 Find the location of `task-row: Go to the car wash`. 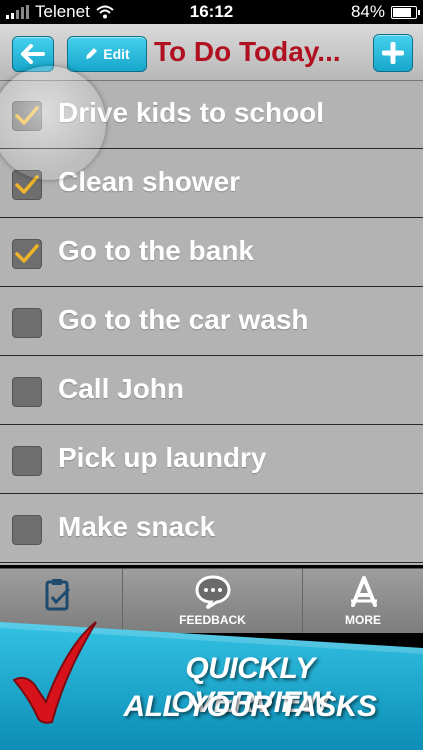

task-row: Go to the car wash is located at coordinates (211, 322).